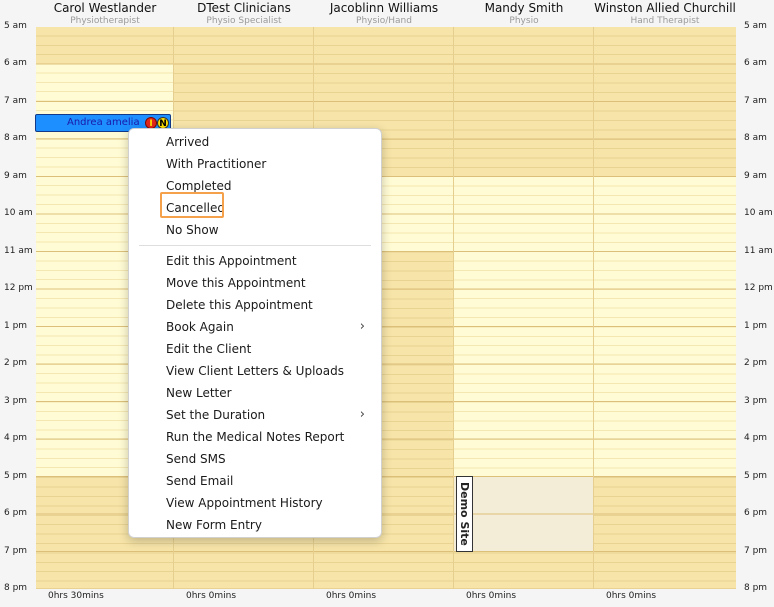 The height and width of the screenshot is (607, 774). I want to click on practitioner-header: Carol Westlander Physiotherapist, so click(105, 13).